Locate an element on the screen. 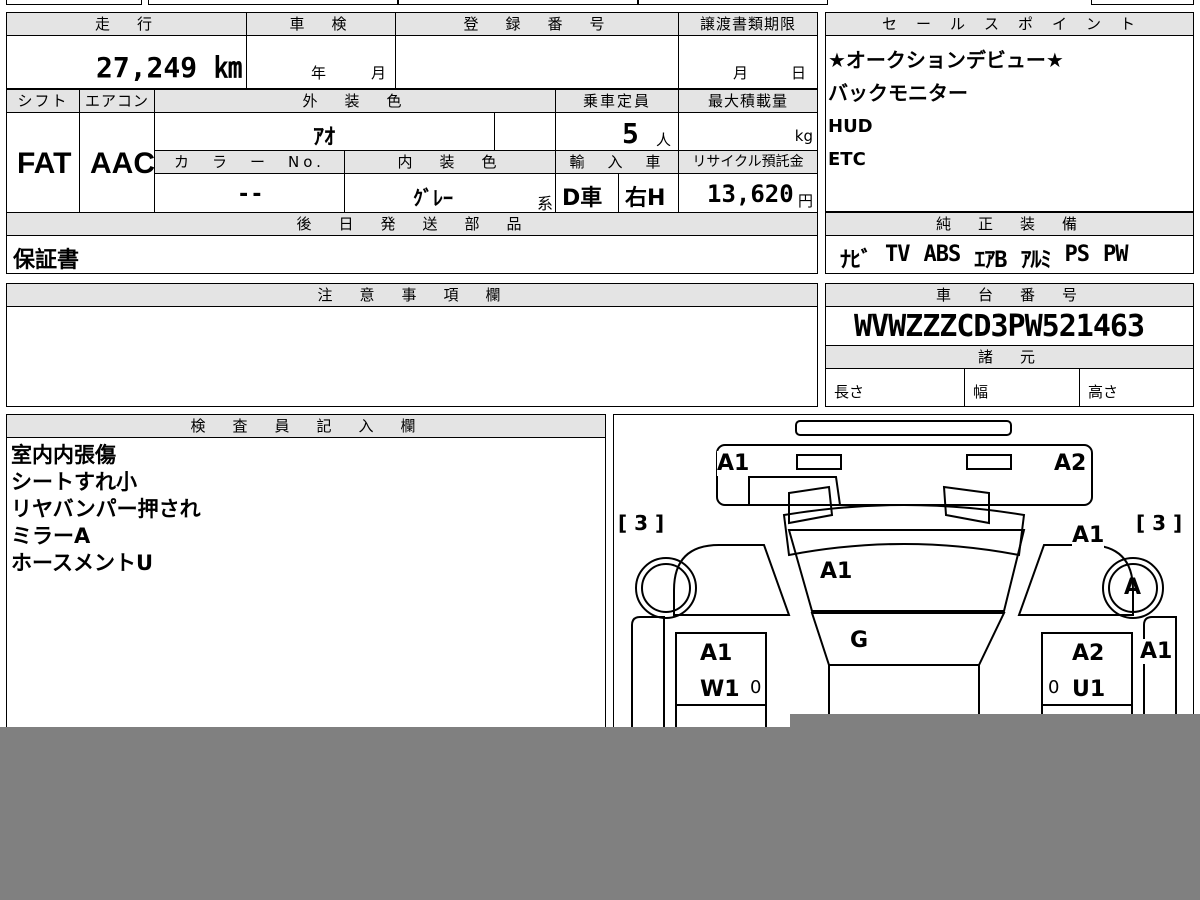  capacity-unit: 人 is located at coordinates (664, 140).